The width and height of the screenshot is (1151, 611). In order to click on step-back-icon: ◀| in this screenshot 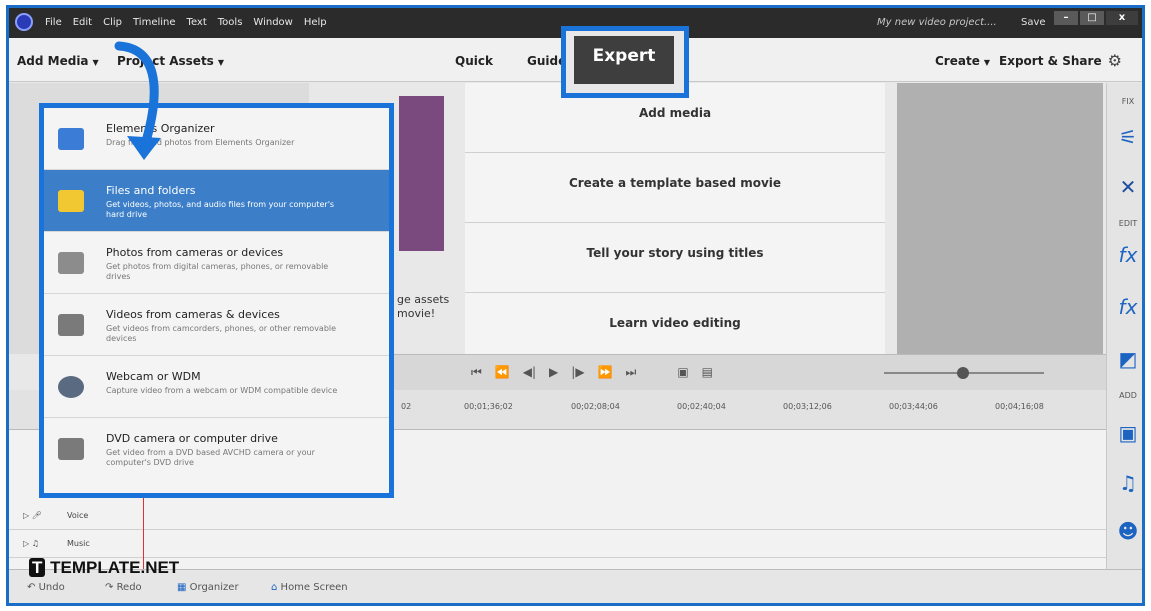, I will do `click(529, 372)`.